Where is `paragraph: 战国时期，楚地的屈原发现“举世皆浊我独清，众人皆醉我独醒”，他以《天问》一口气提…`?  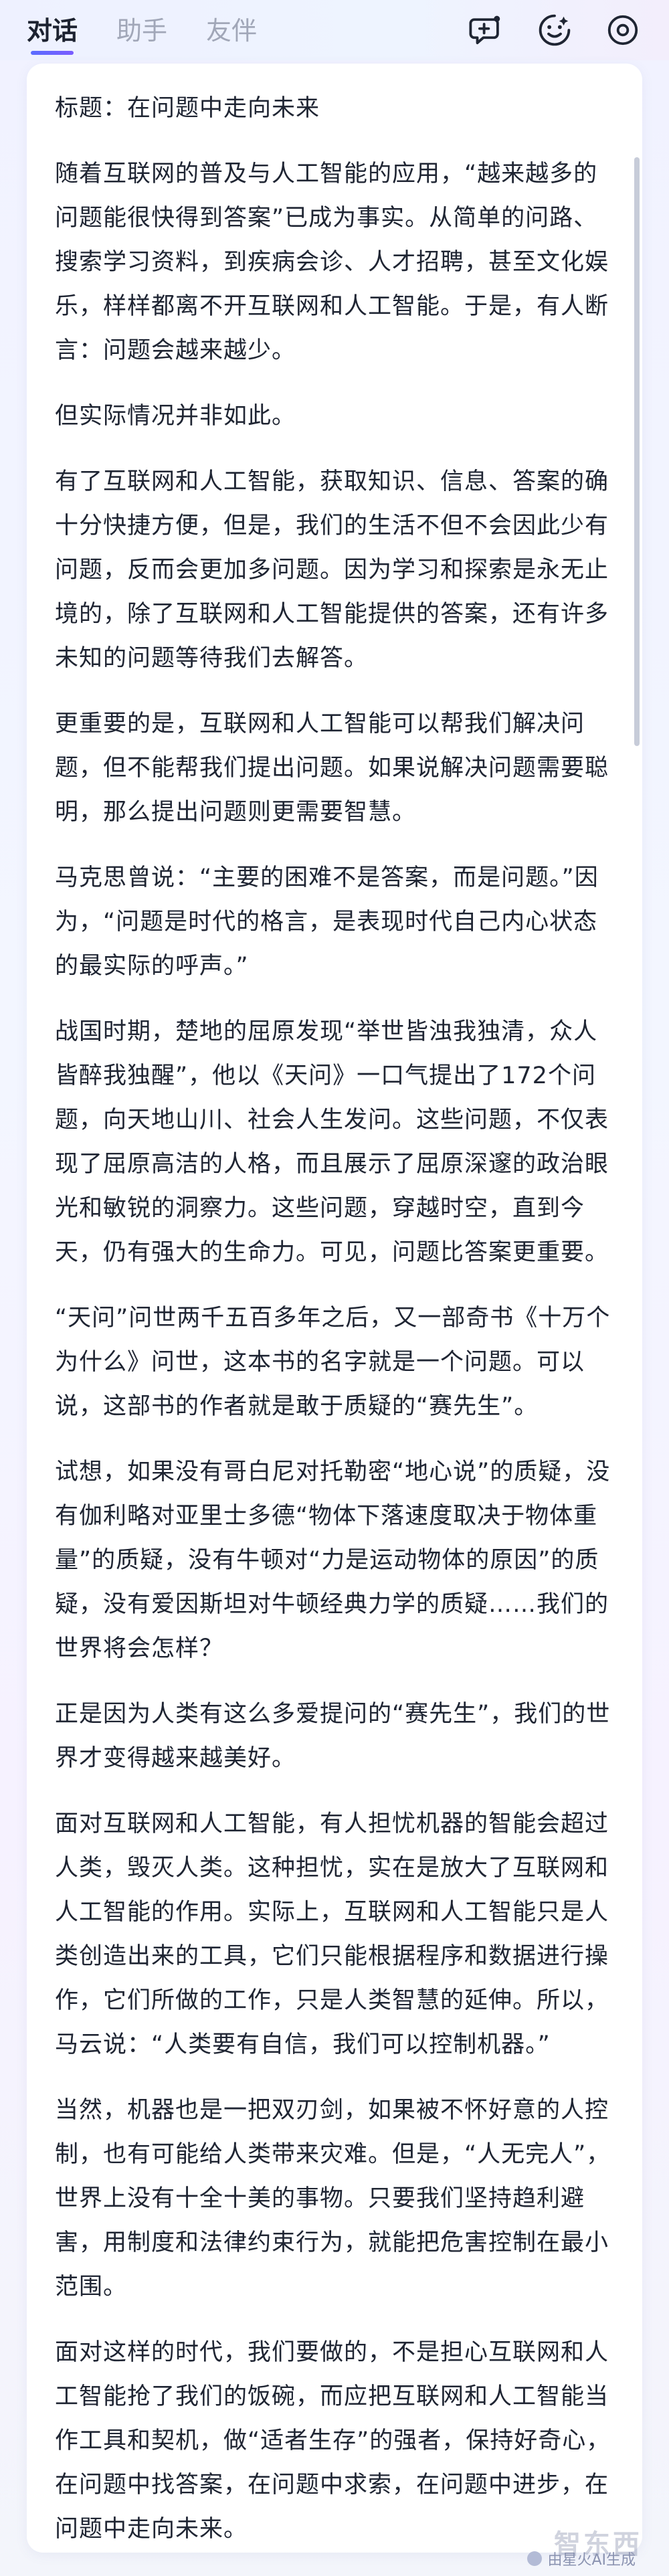 paragraph: 战国时期，楚地的屈原发现“举世皆浊我独清，众人皆醉我独醒”，他以《天问》一口气提… is located at coordinates (332, 1142).